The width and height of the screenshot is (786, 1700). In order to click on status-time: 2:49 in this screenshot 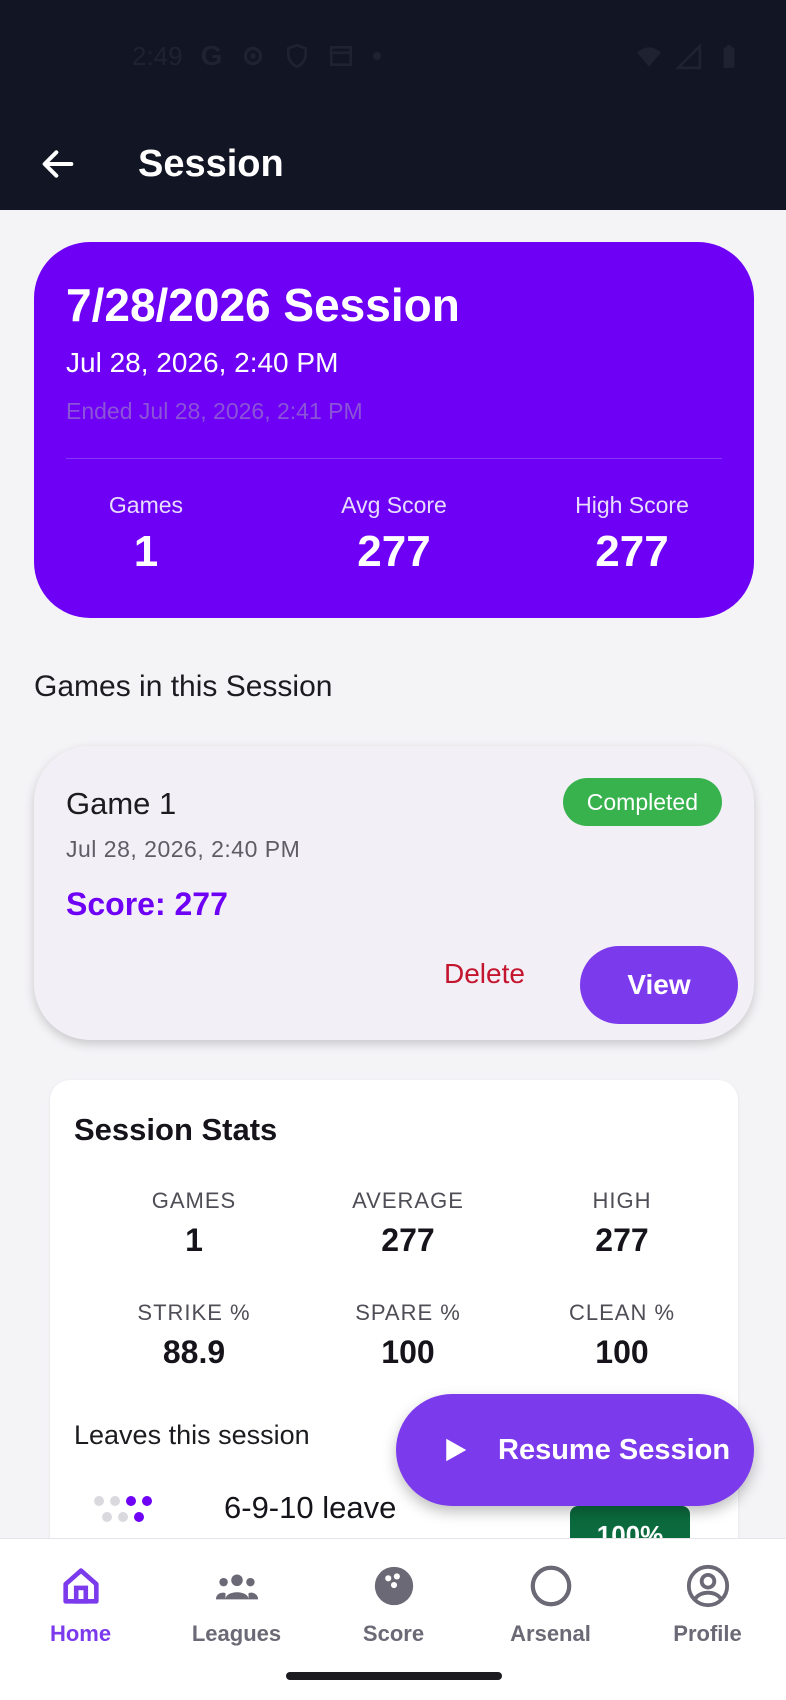, I will do `click(157, 55)`.